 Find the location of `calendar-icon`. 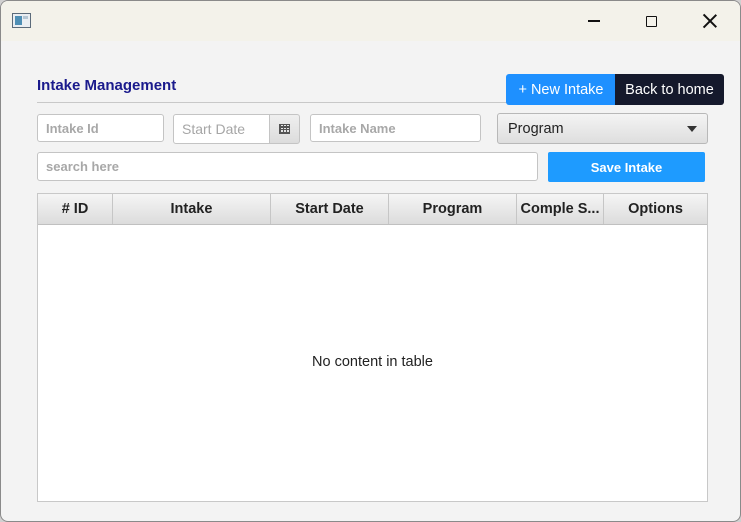

calendar-icon is located at coordinates (284, 129).